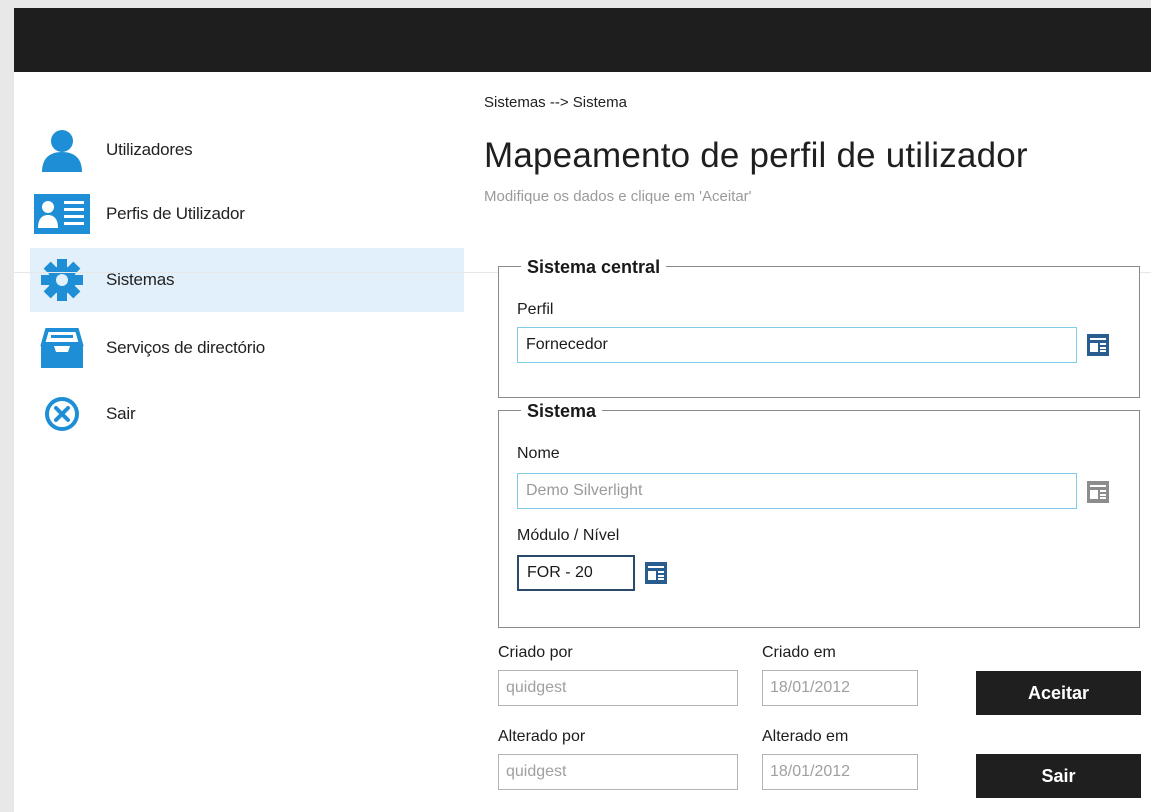  Describe the element at coordinates (535, 309) in the screenshot. I see `perfil-label: Perfil` at that location.